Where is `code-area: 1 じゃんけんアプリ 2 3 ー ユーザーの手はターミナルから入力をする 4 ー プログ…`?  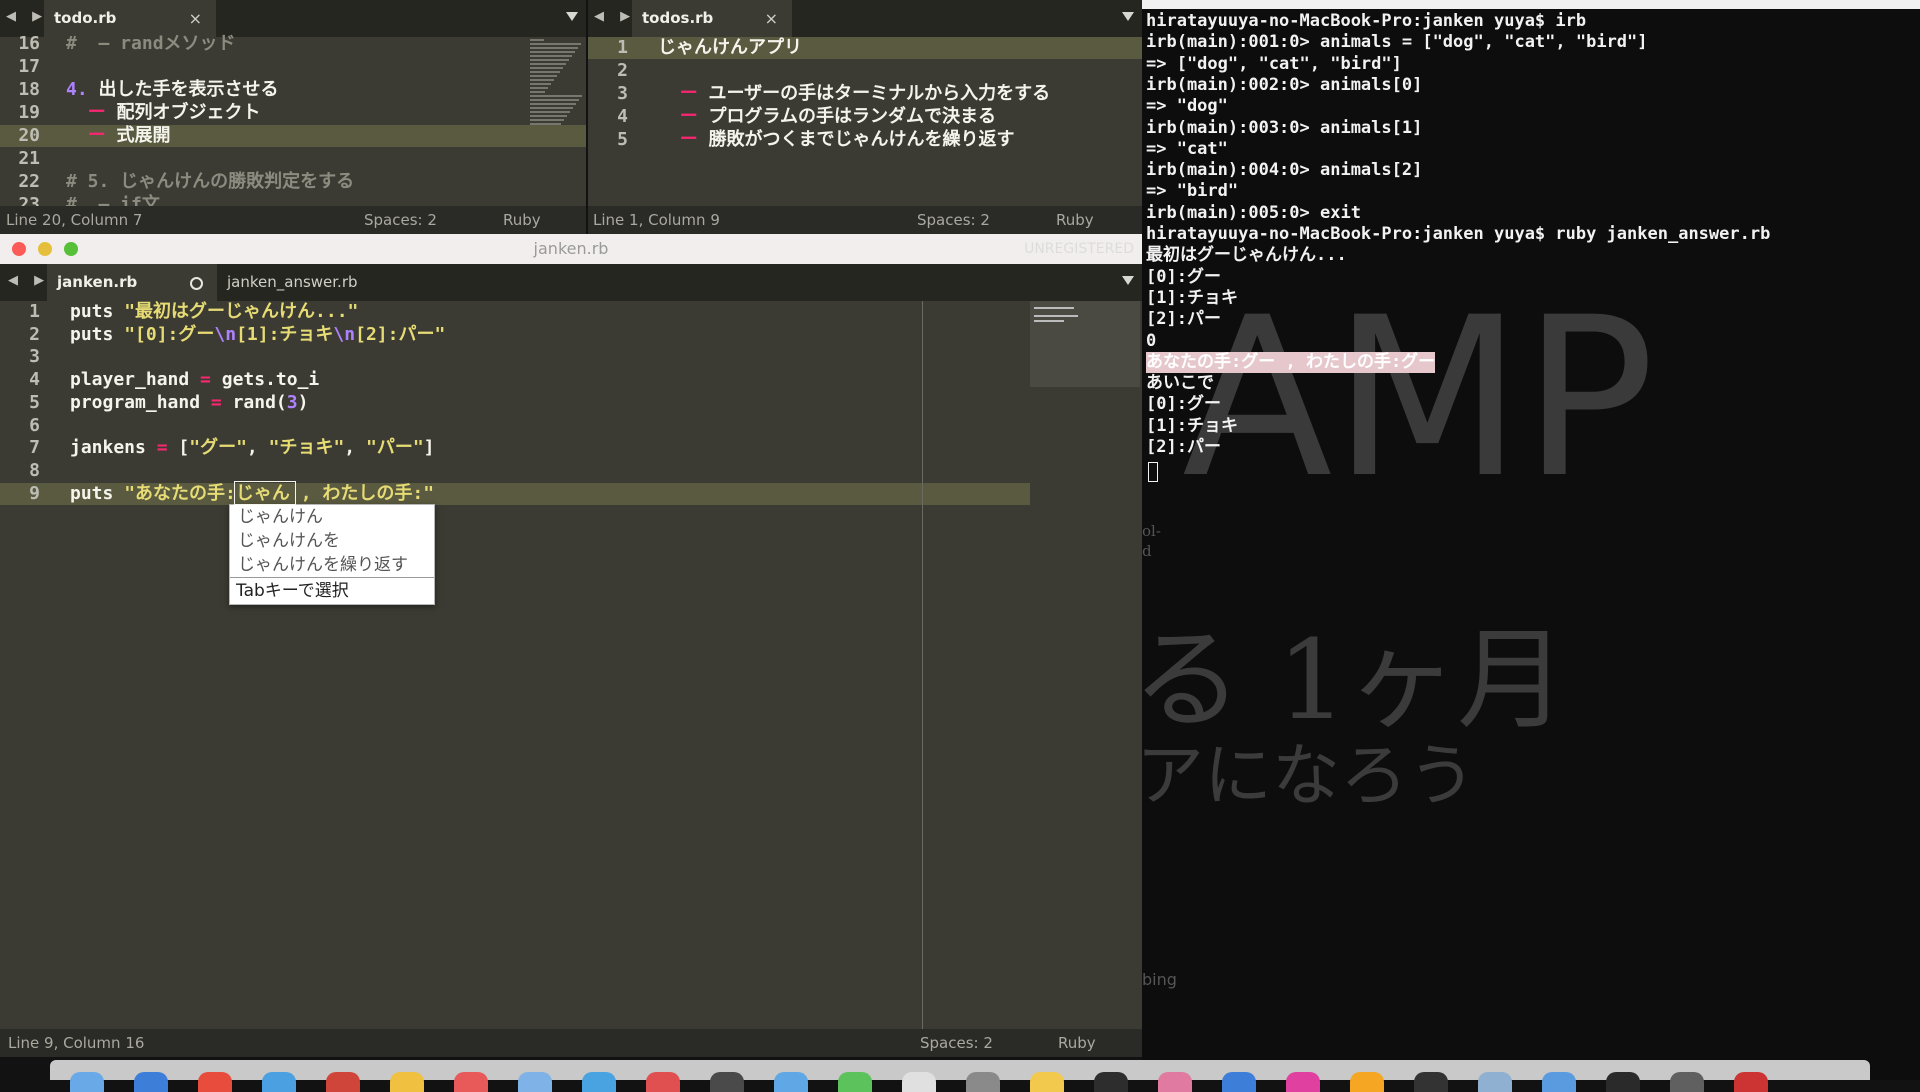 code-area: 1 じゃんけんアプリ 2 3 ー ユーザーの手はターミナルから入力をする 4 ー プログ… is located at coordinates (865, 121).